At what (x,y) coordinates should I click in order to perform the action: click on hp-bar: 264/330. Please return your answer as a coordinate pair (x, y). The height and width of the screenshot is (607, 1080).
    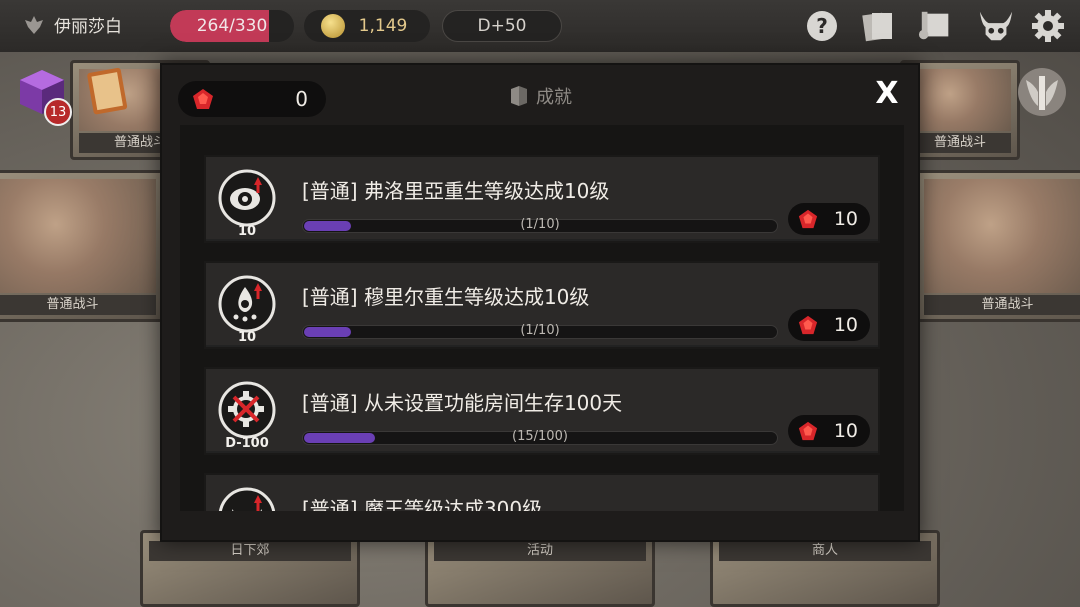
    Looking at the image, I should click on (232, 26).